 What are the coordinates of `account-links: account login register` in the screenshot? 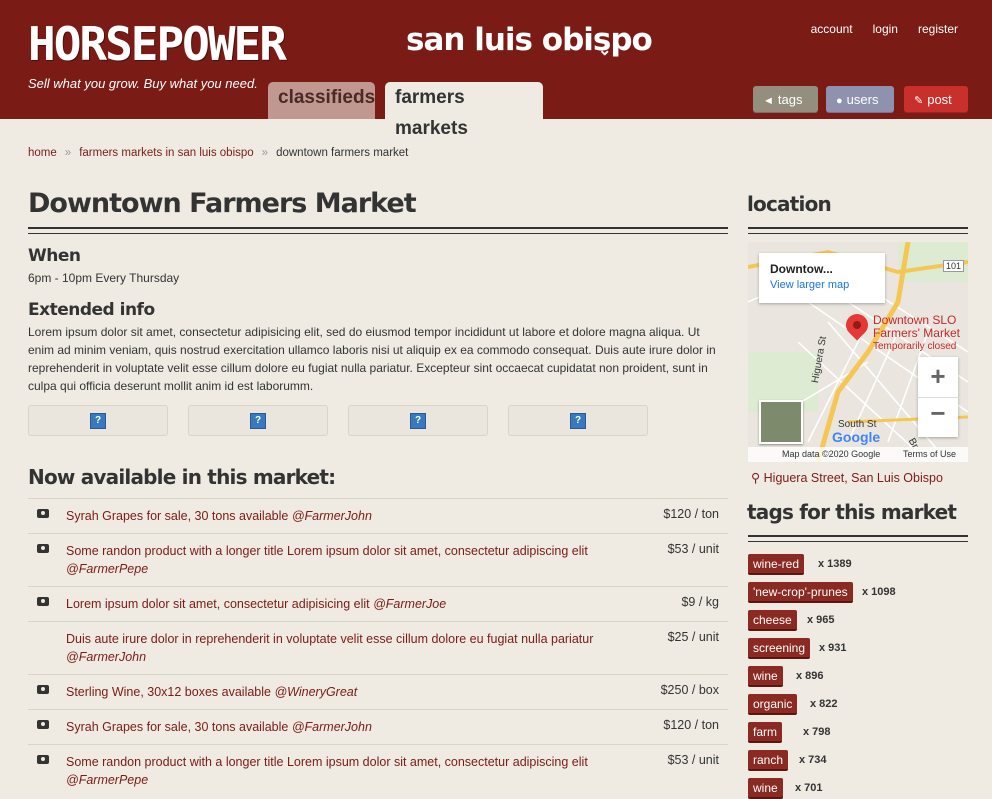 It's located at (884, 29).